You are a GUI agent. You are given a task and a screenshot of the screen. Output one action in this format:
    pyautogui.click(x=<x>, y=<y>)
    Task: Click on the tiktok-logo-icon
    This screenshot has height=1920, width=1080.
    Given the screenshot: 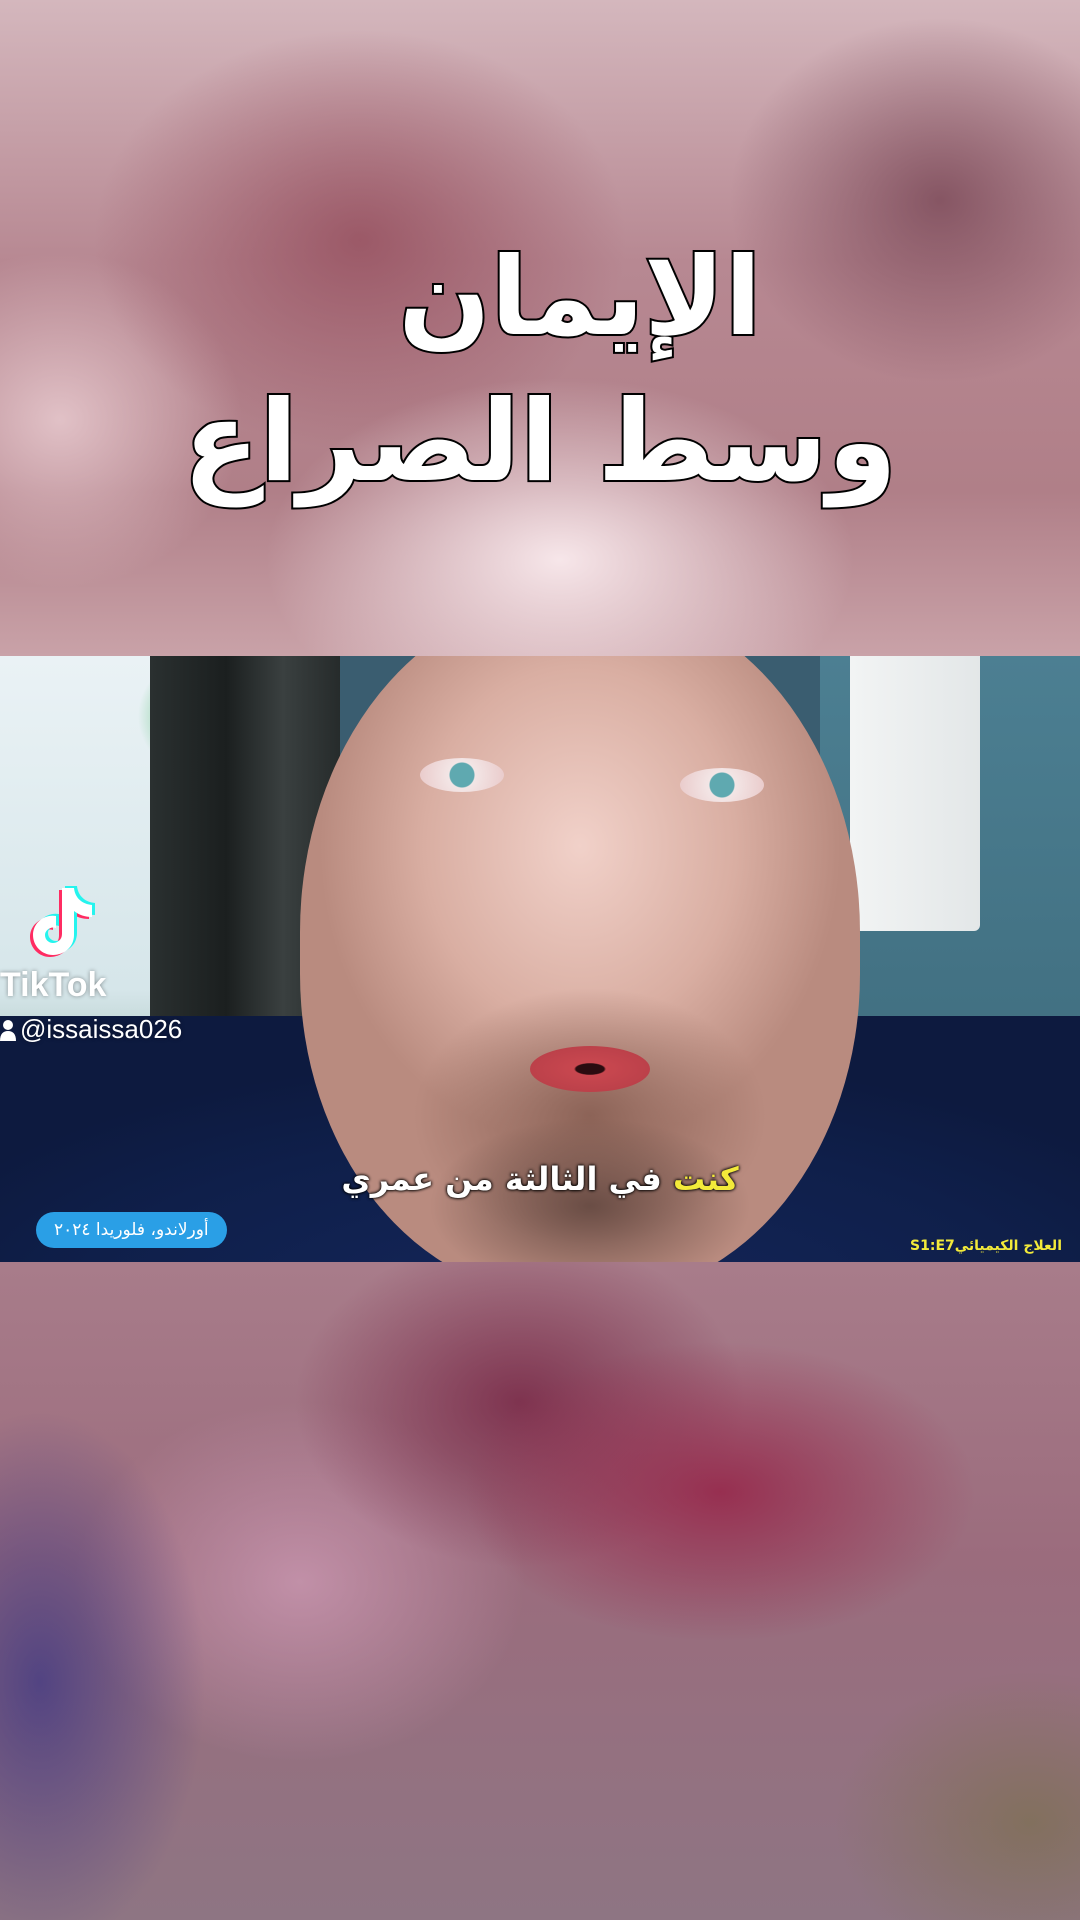 What is the action you would take?
    pyautogui.click(x=62, y=921)
    